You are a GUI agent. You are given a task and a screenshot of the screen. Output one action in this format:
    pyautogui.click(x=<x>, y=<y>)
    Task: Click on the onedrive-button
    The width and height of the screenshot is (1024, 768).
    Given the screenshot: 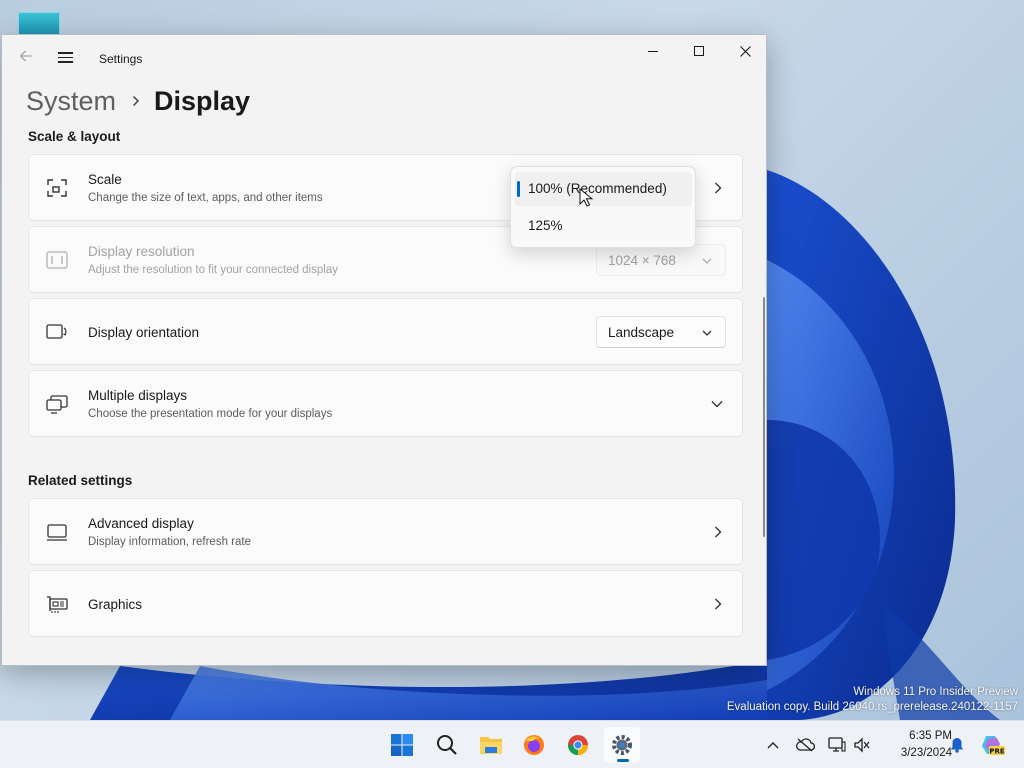 What is the action you would take?
    pyautogui.click(x=805, y=745)
    